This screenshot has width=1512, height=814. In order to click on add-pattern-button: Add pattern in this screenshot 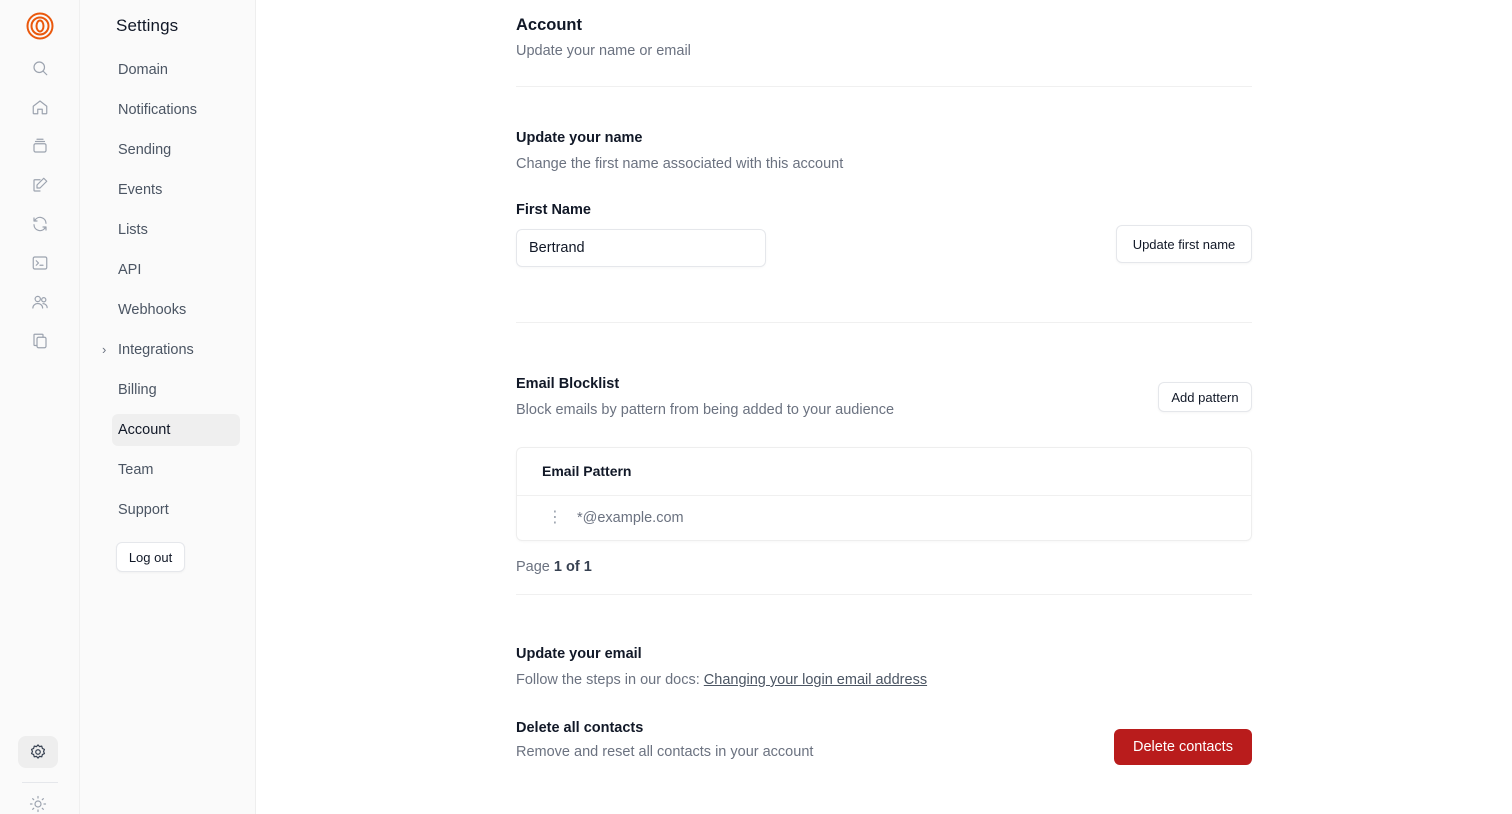, I will do `click(1205, 397)`.